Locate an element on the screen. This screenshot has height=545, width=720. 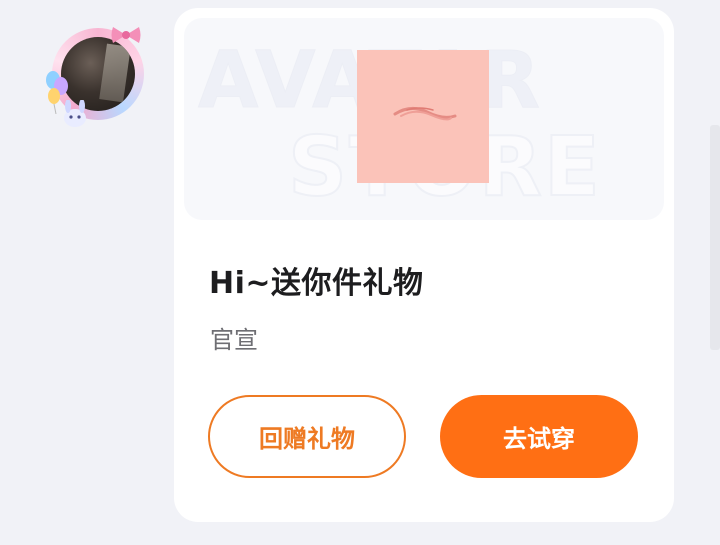
brush-stroke-icon is located at coordinates (425, 114).